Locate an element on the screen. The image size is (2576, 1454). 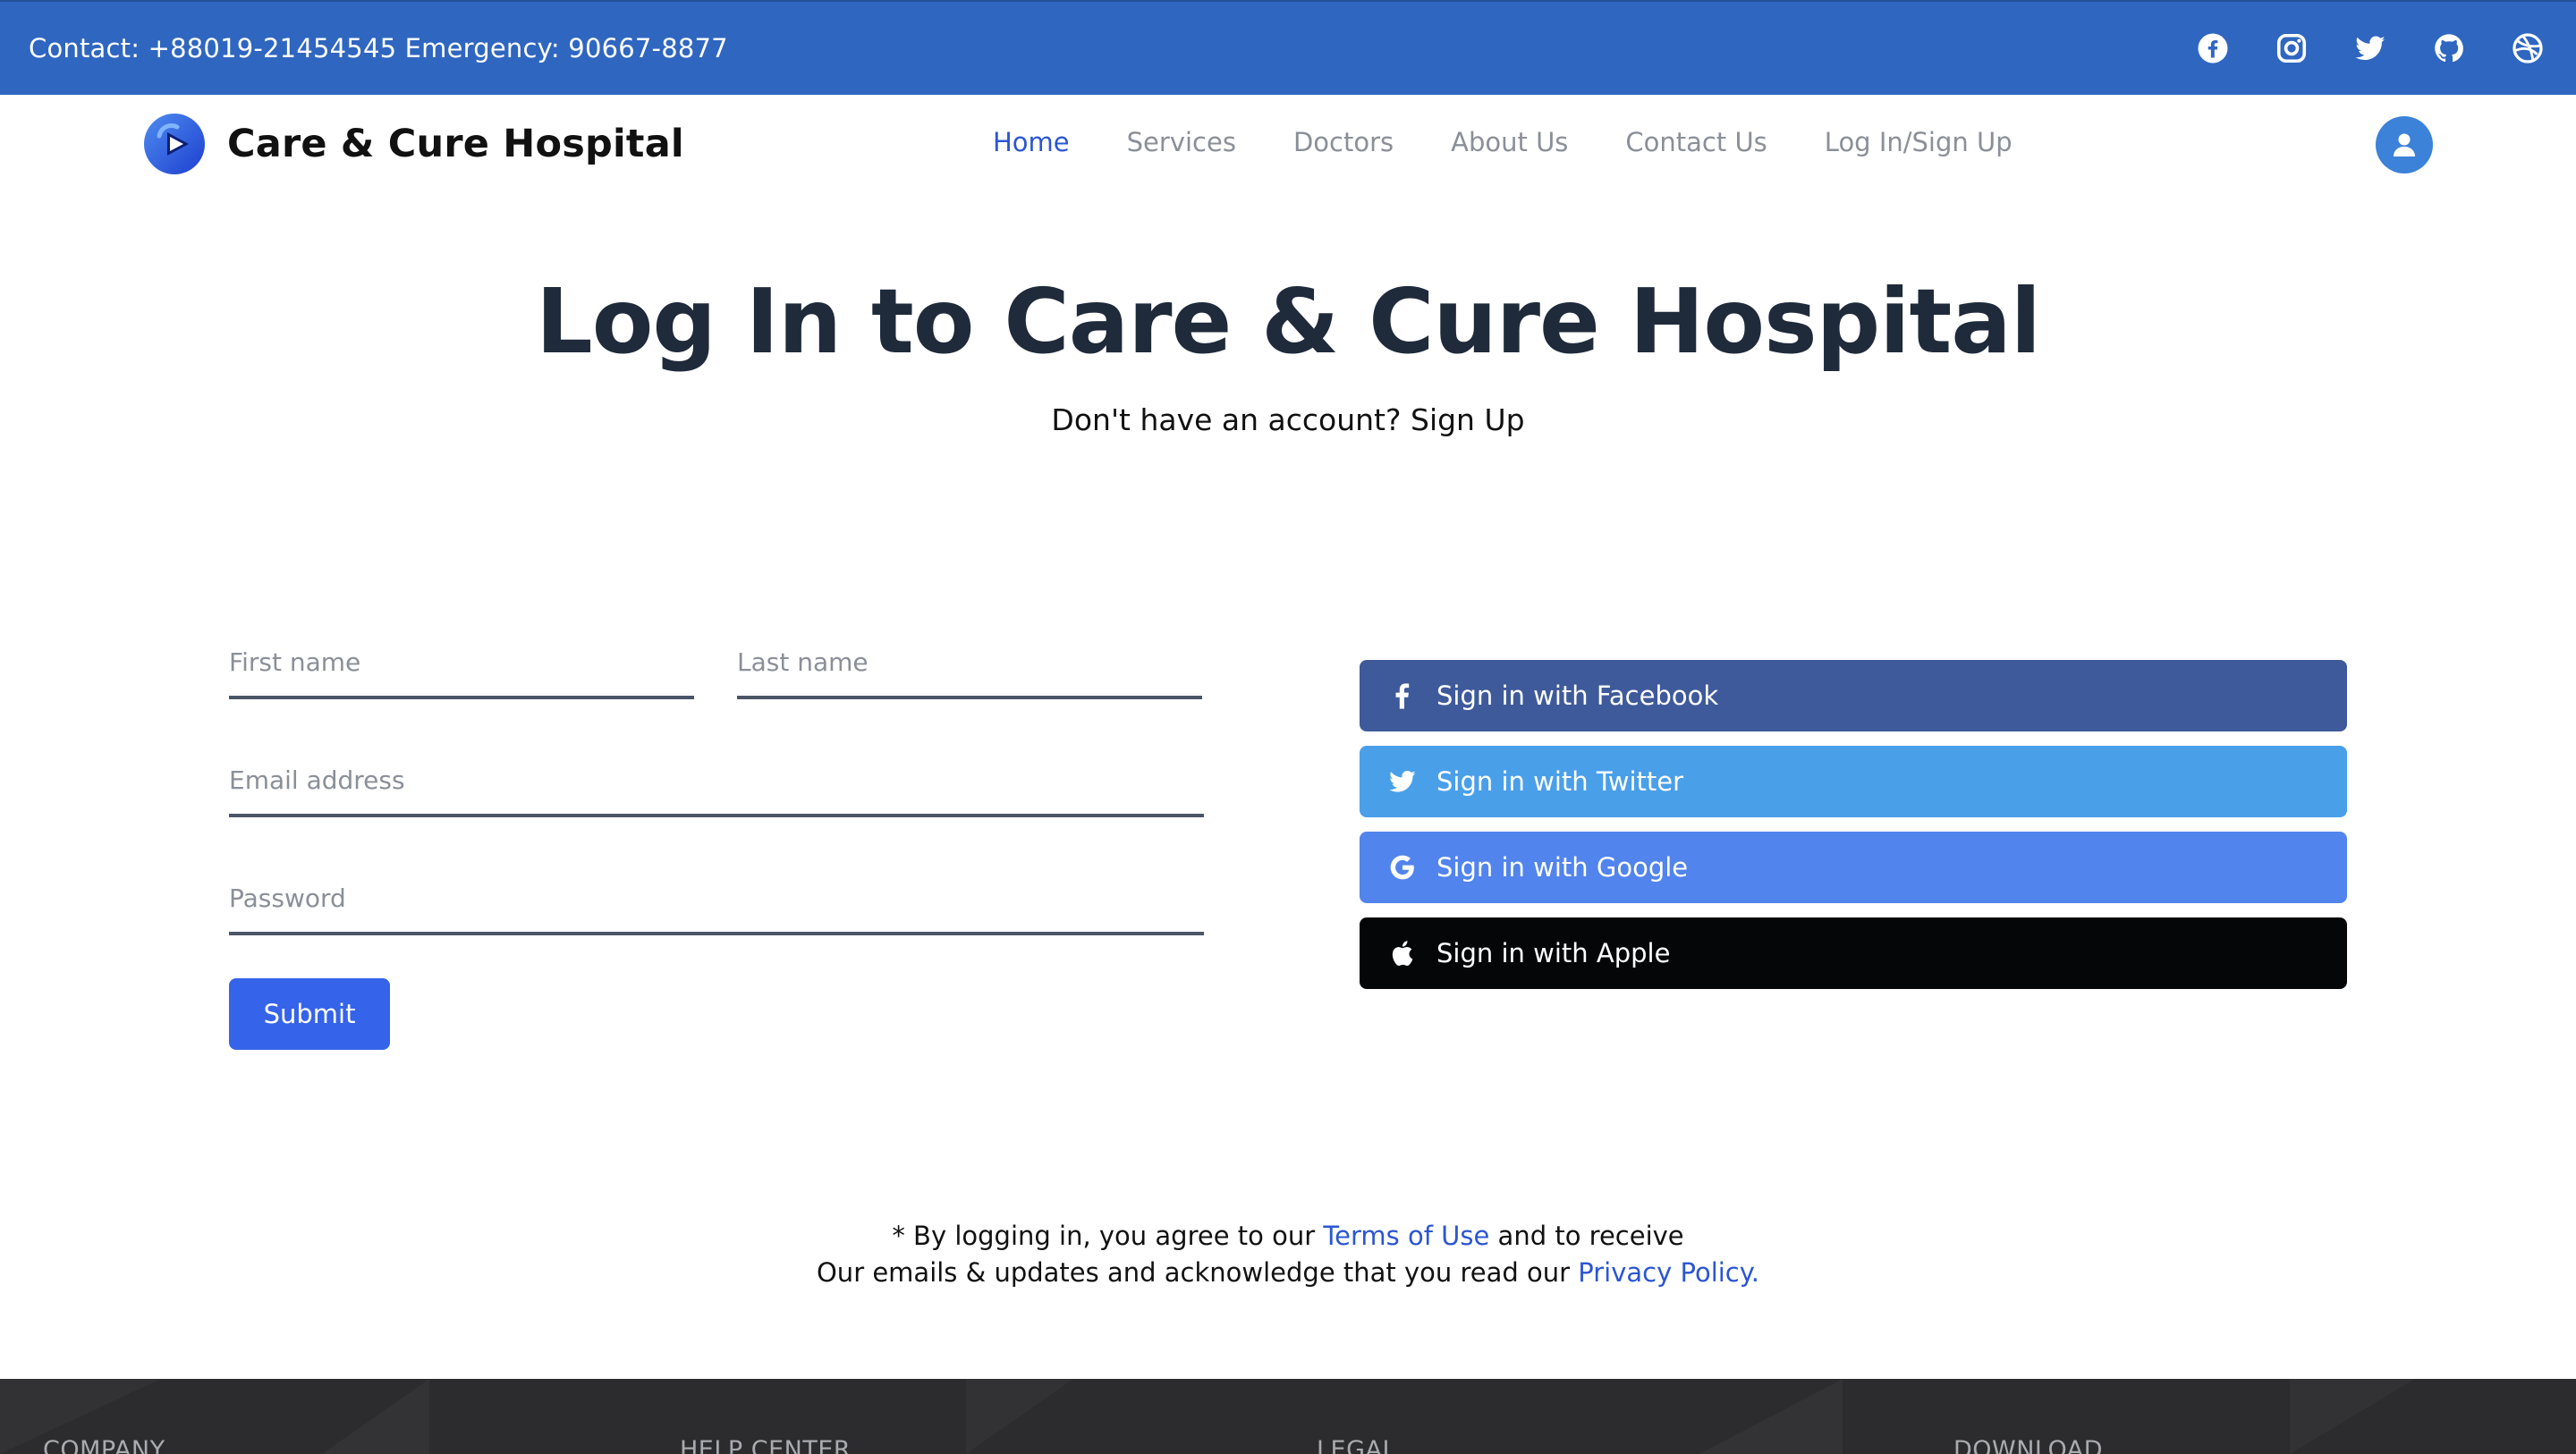
user-avatar-button is located at coordinates (2404, 145).